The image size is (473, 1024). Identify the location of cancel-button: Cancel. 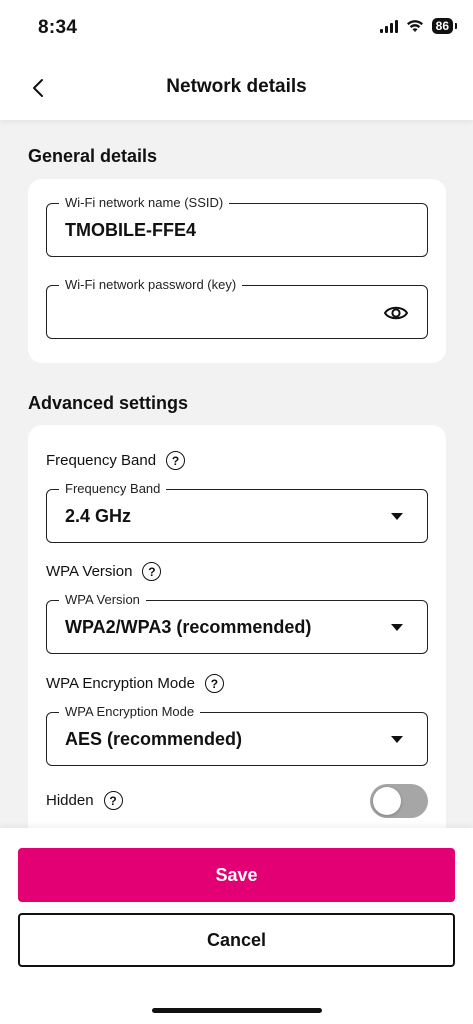
(236, 940).